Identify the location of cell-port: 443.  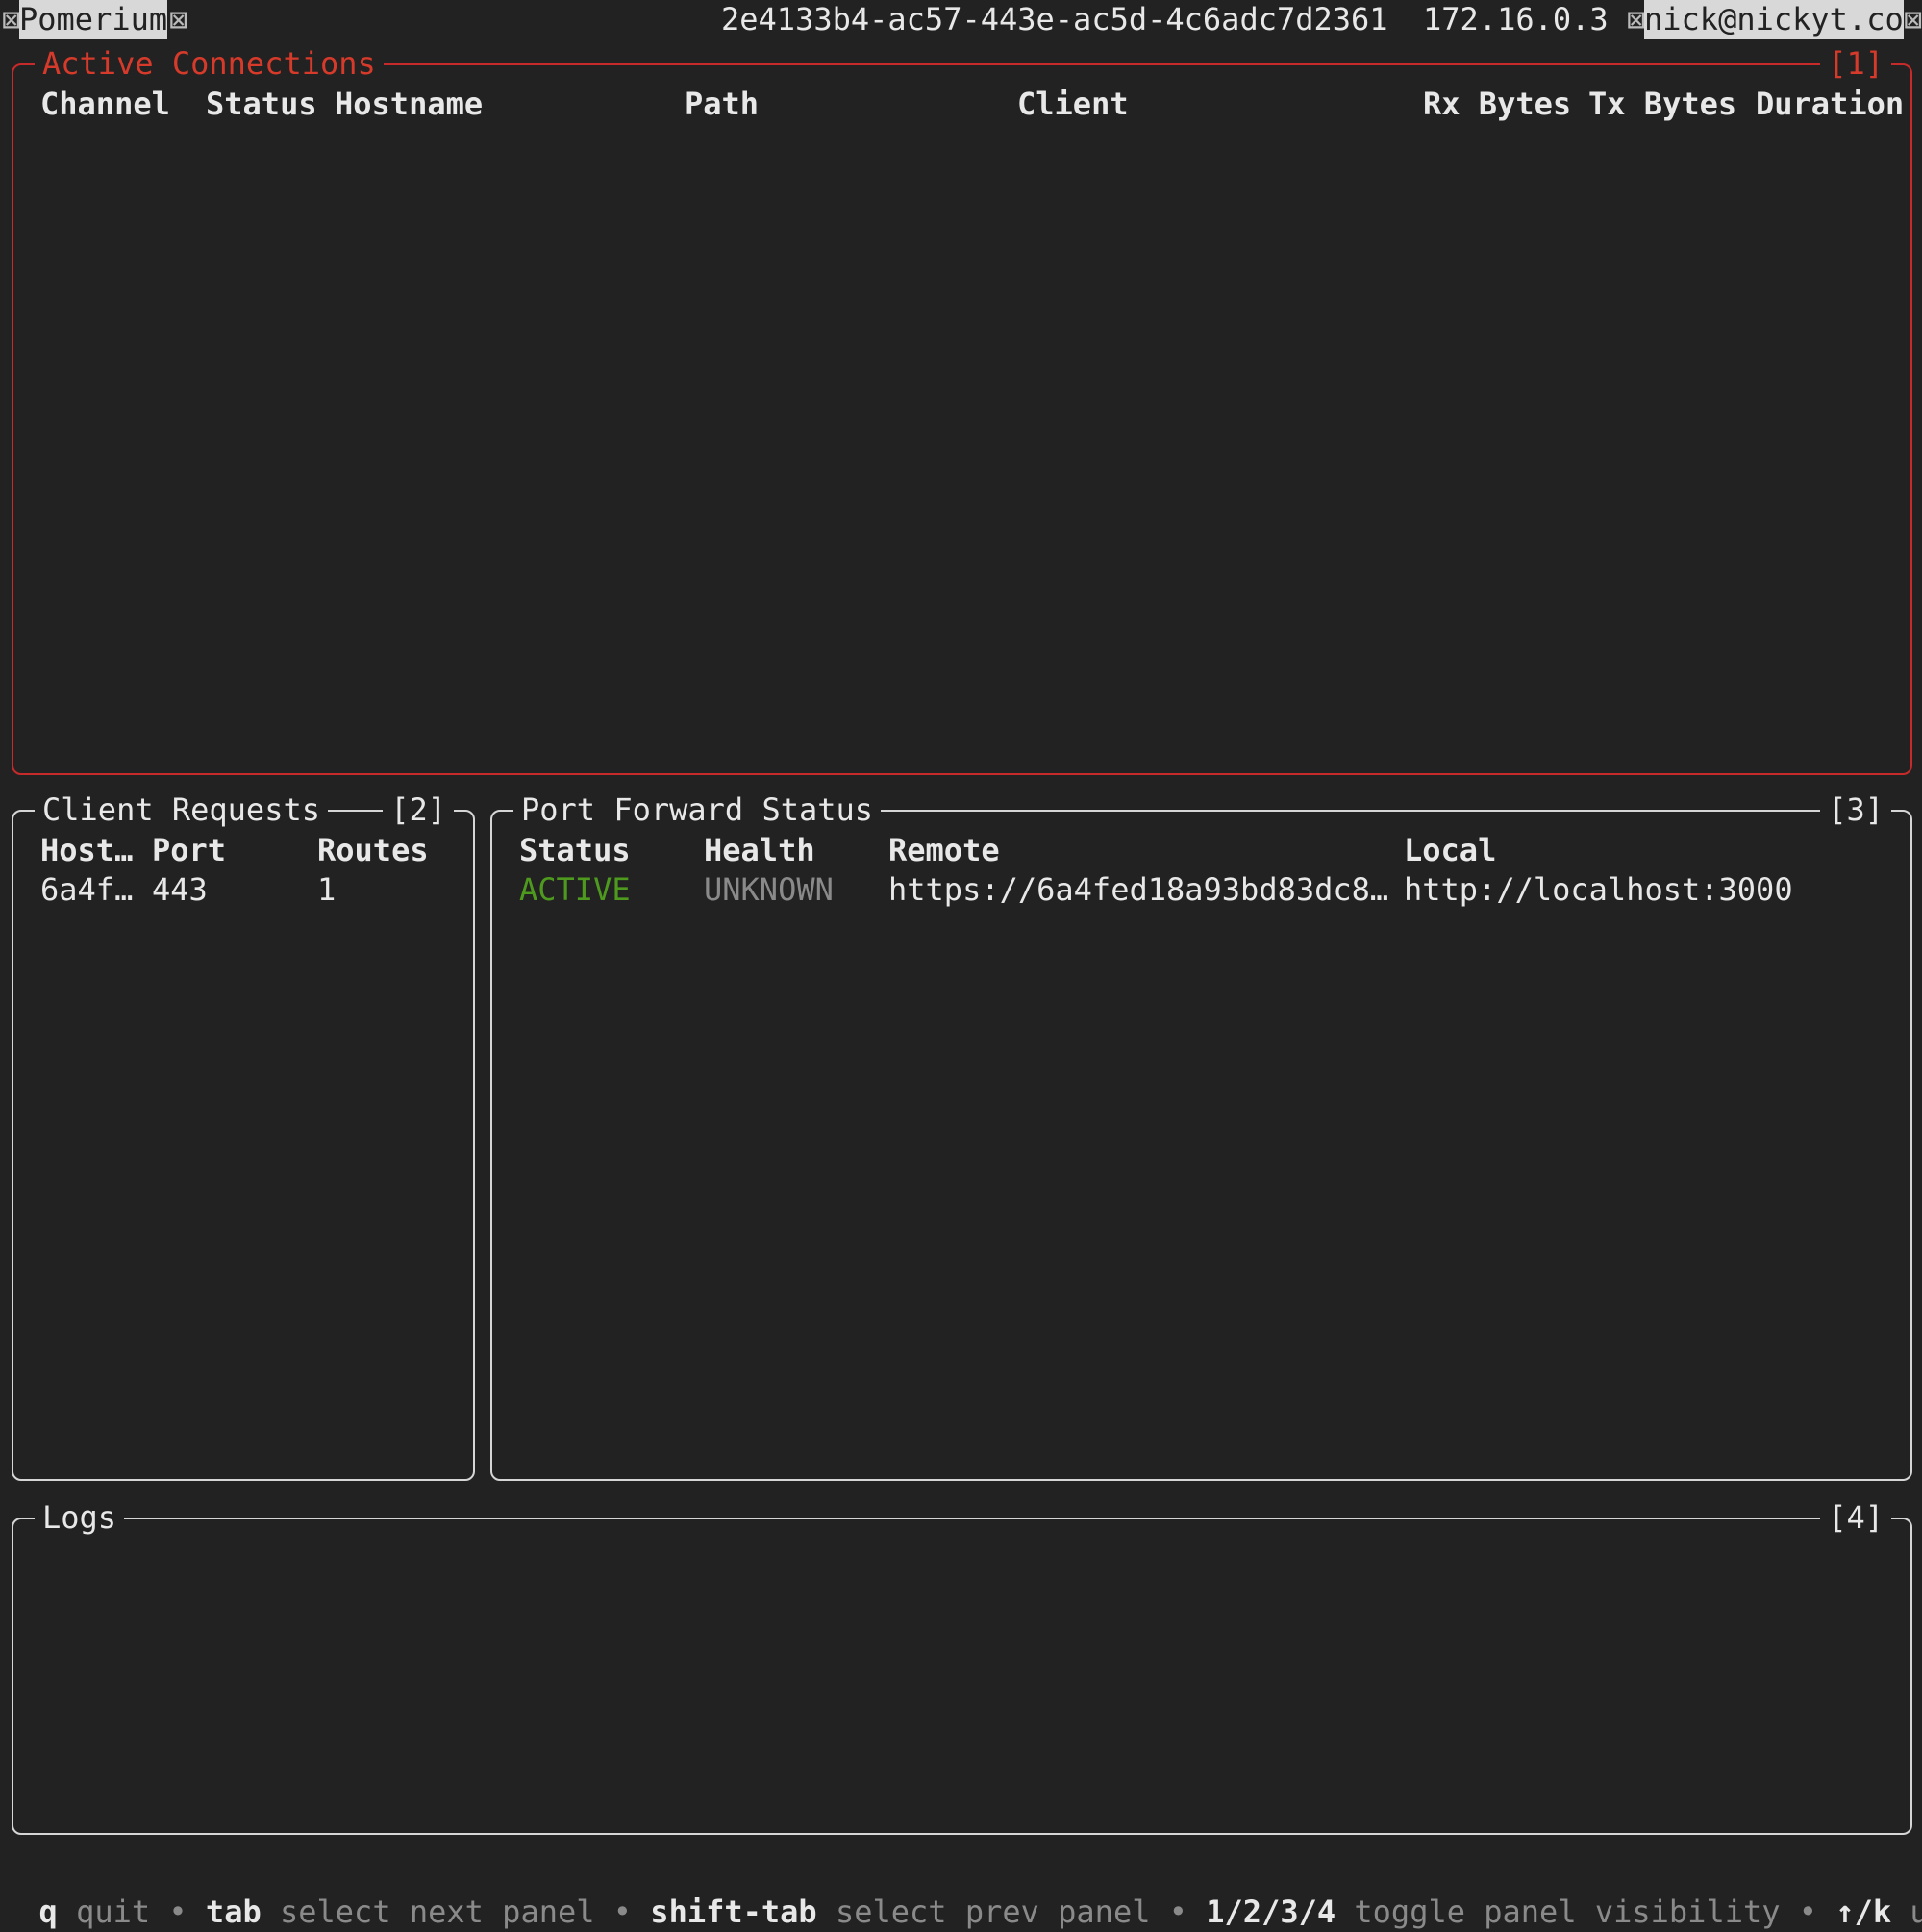
(180, 889).